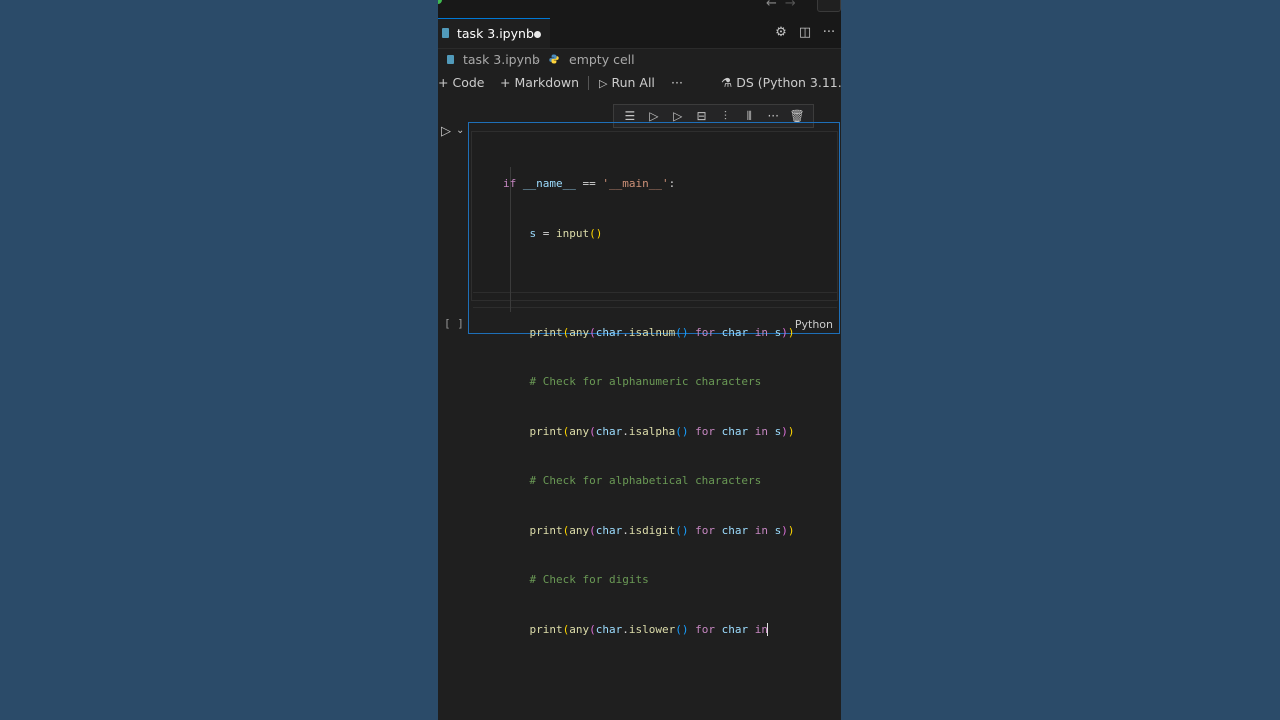  Describe the element at coordinates (678, 116) in the screenshot. I see `execute-below-icon: ▷` at that location.